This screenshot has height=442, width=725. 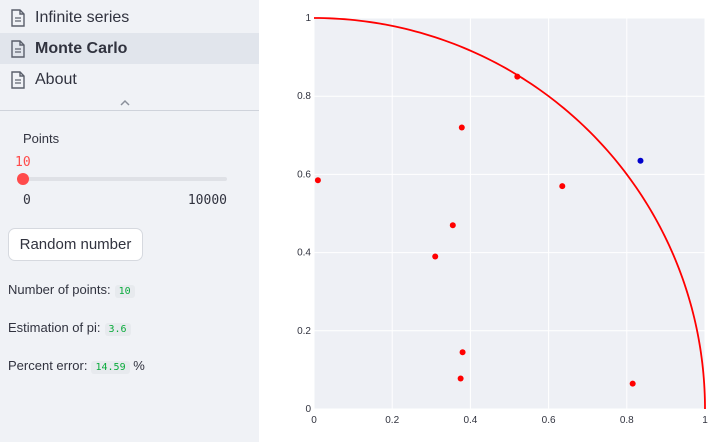 What do you see at coordinates (48, 365) in the screenshot?
I see `percent-error-label: Percent error:` at bounding box center [48, 365].